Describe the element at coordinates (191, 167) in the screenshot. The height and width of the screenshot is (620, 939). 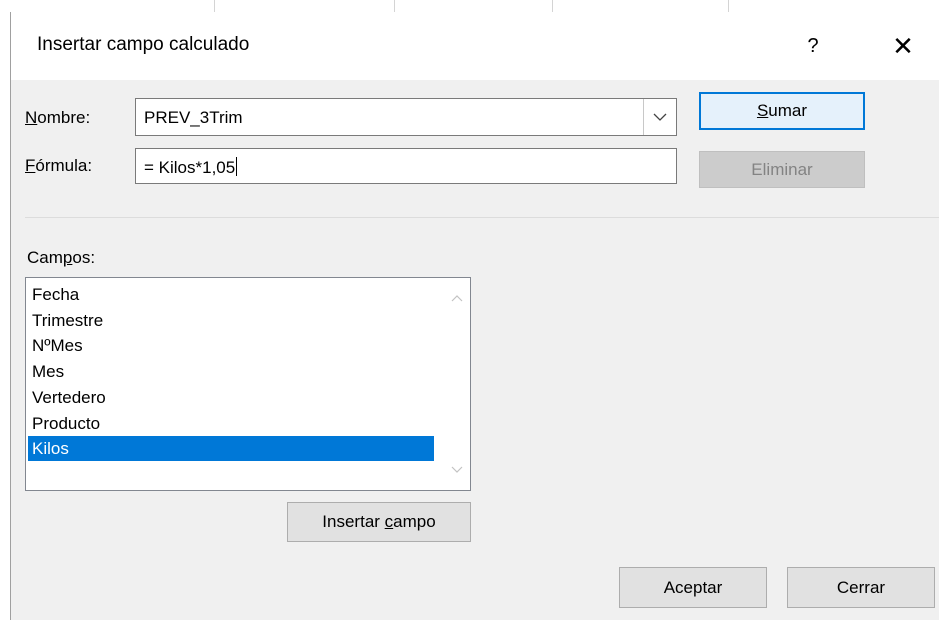
I see `formula-value: = Kilos*1,05` at that location.